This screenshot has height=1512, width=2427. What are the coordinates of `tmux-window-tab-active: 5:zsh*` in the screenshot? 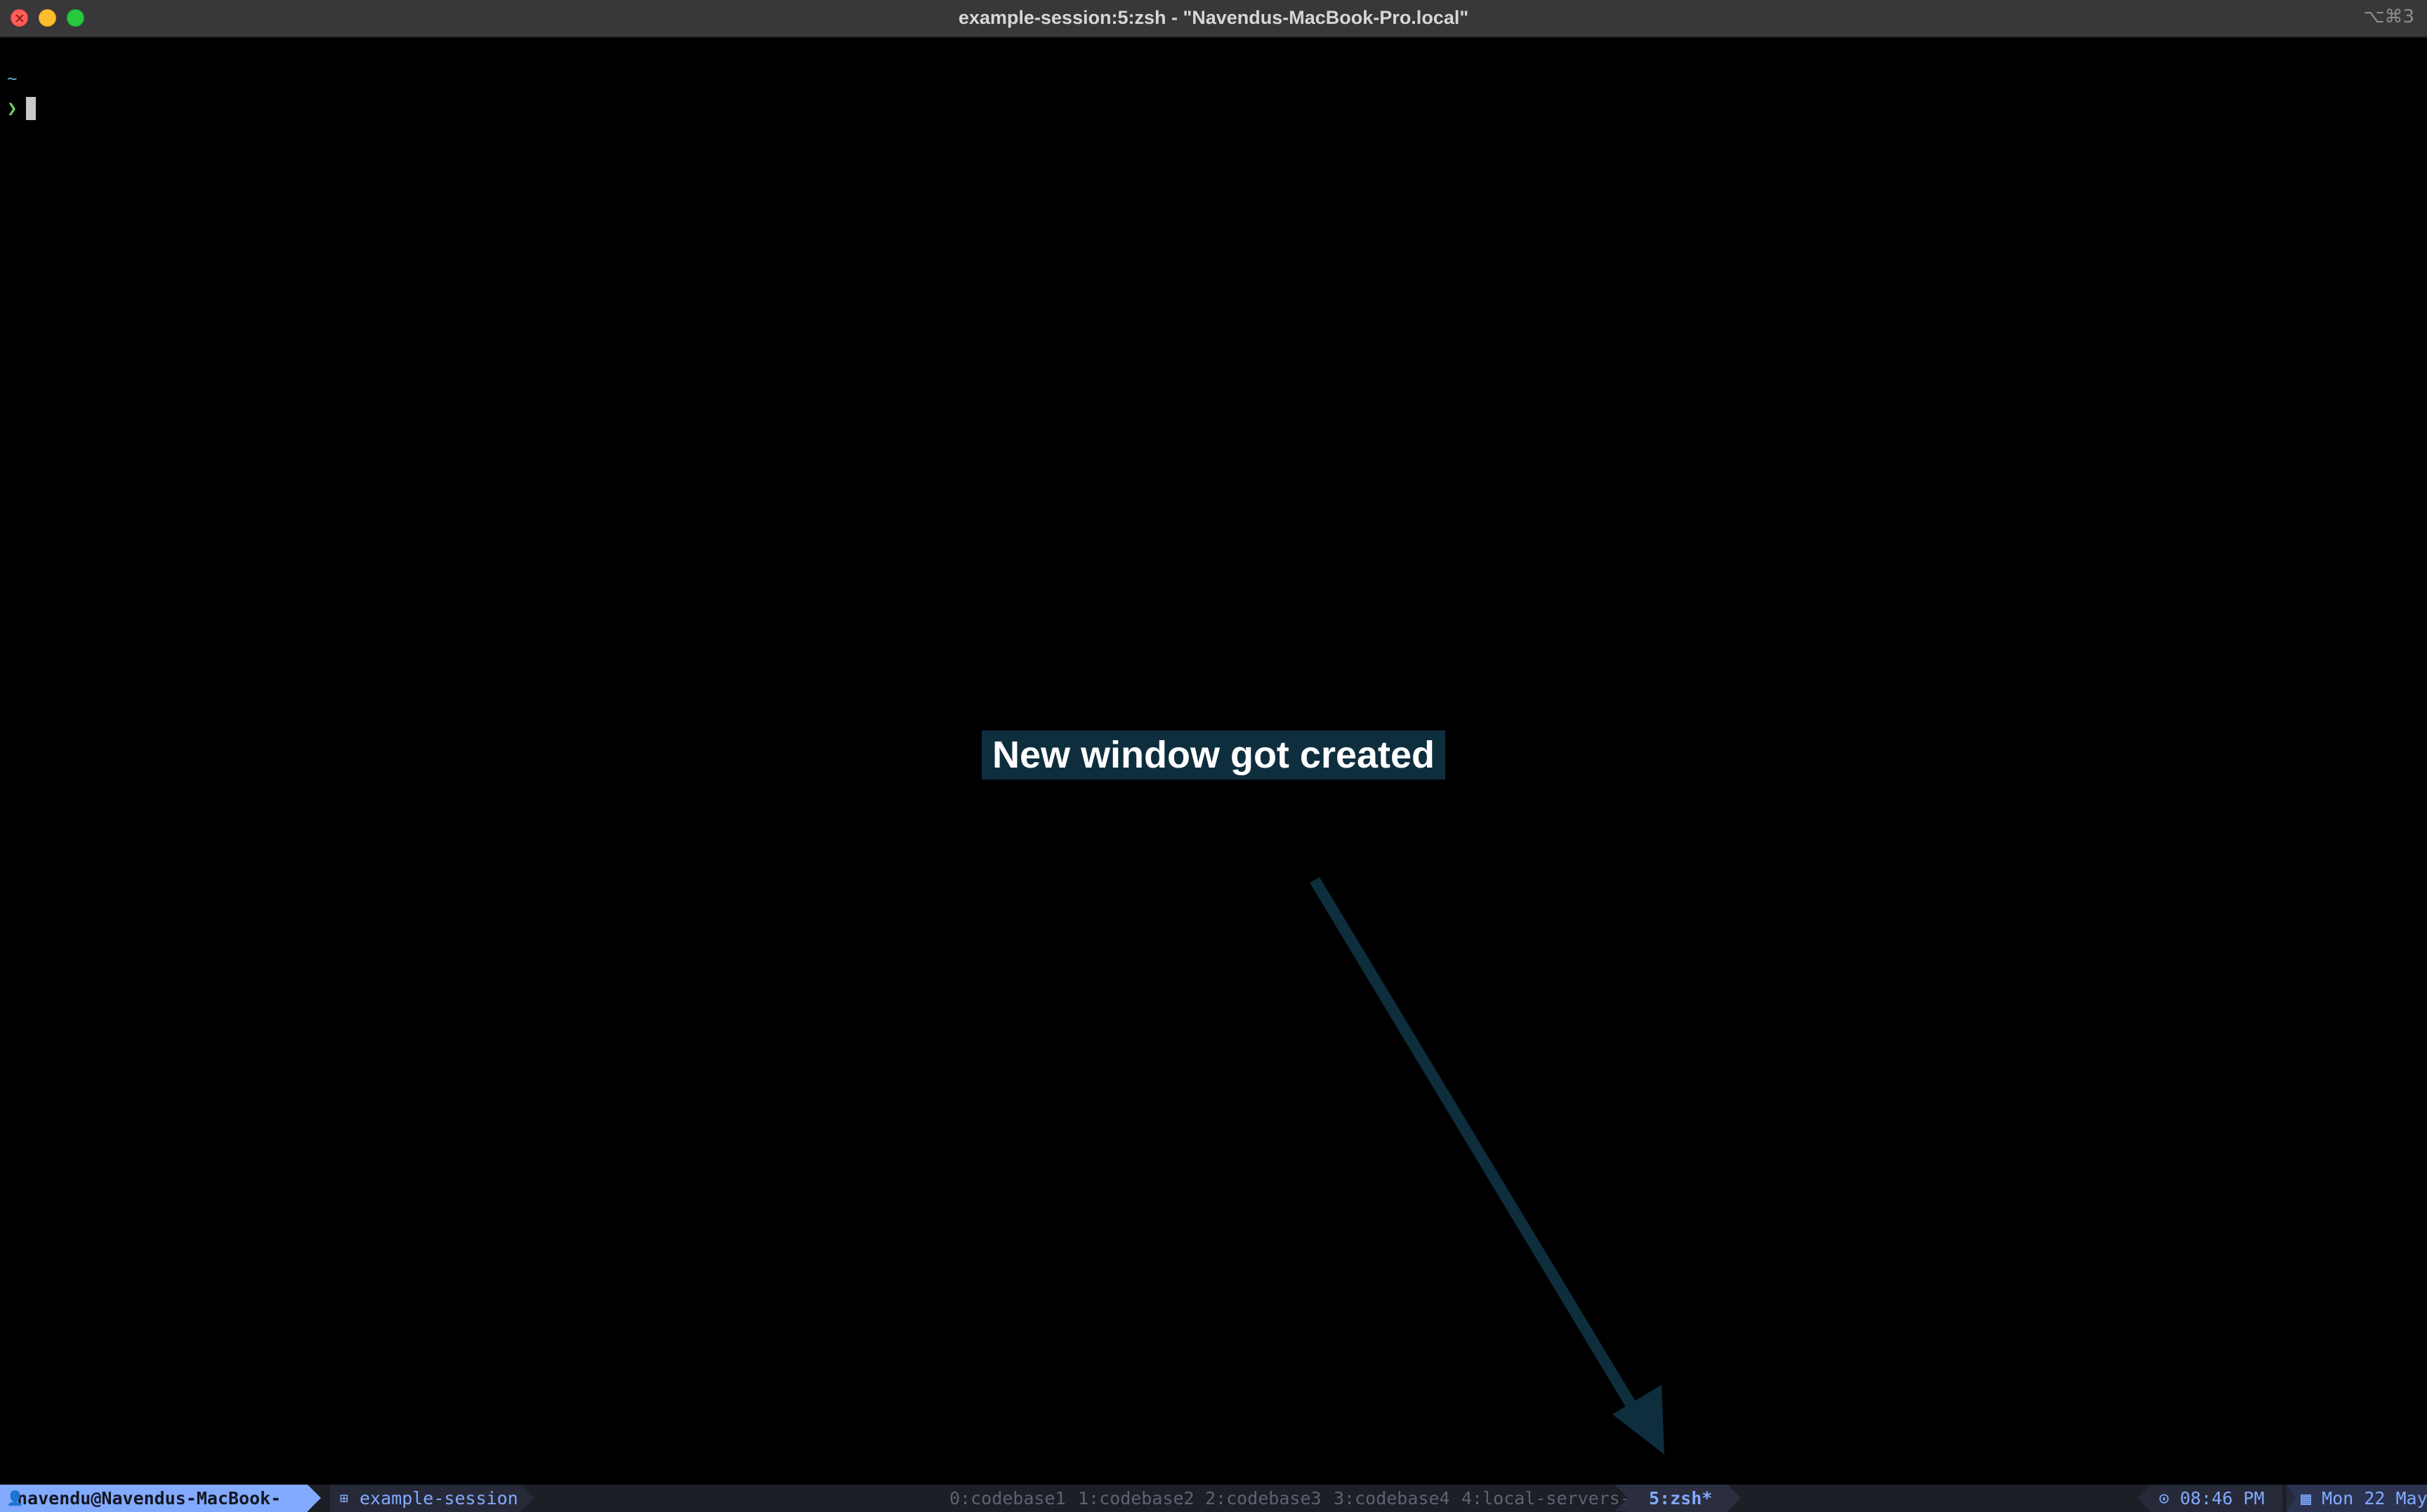 It's located at (1678, 1498).